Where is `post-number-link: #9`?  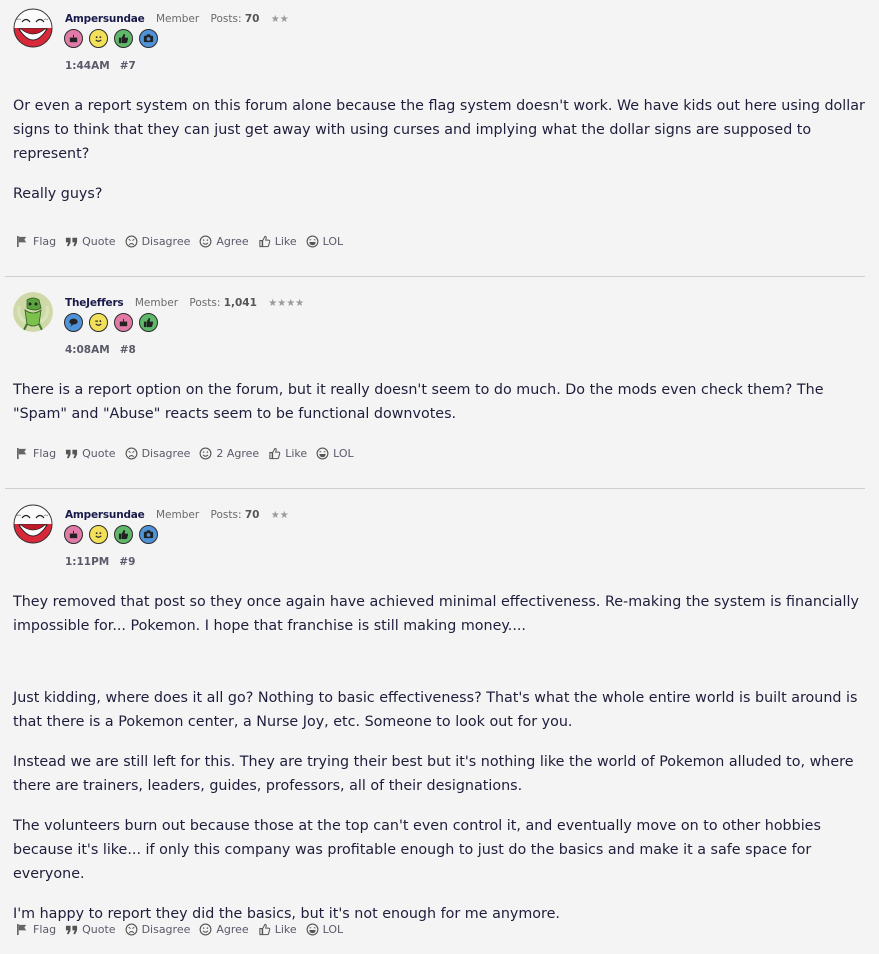 post-number-link: #9 is located at coordinates (127, 562).